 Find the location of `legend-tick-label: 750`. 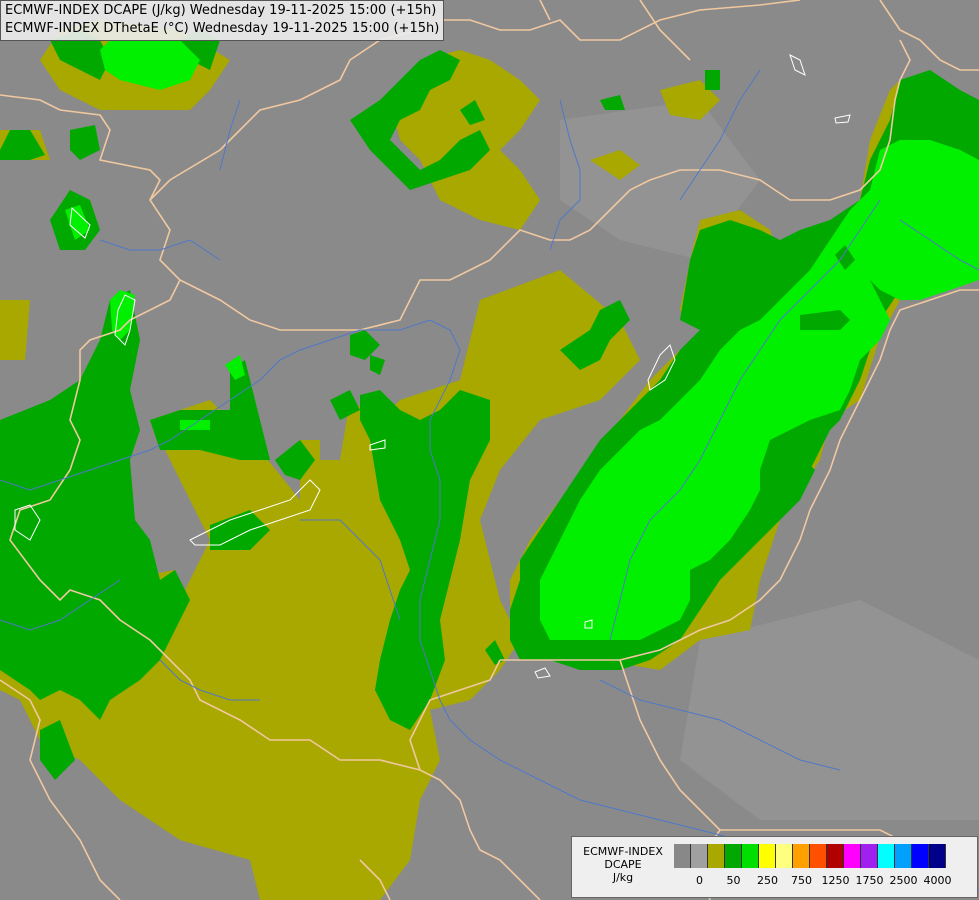

legend-tick-label: 750 is located at coordinates (801, 880).